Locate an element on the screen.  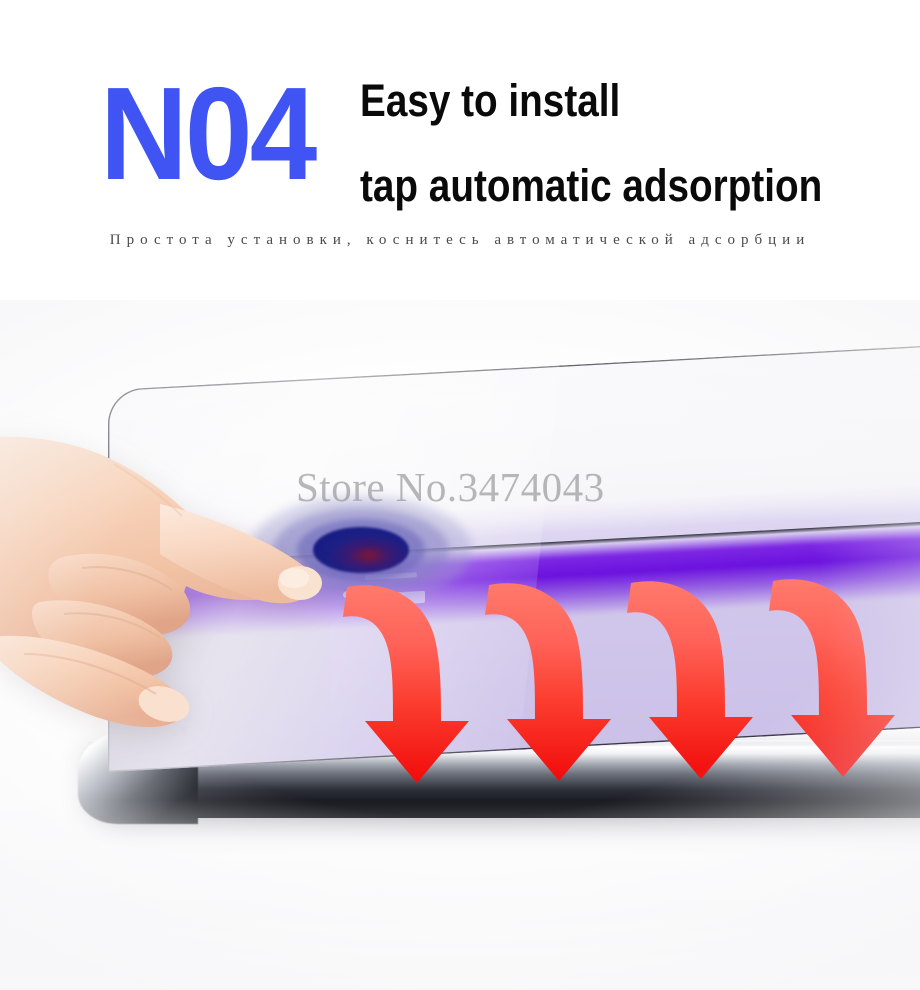
pointing-hand-icon is located at coordinates (172, 573).